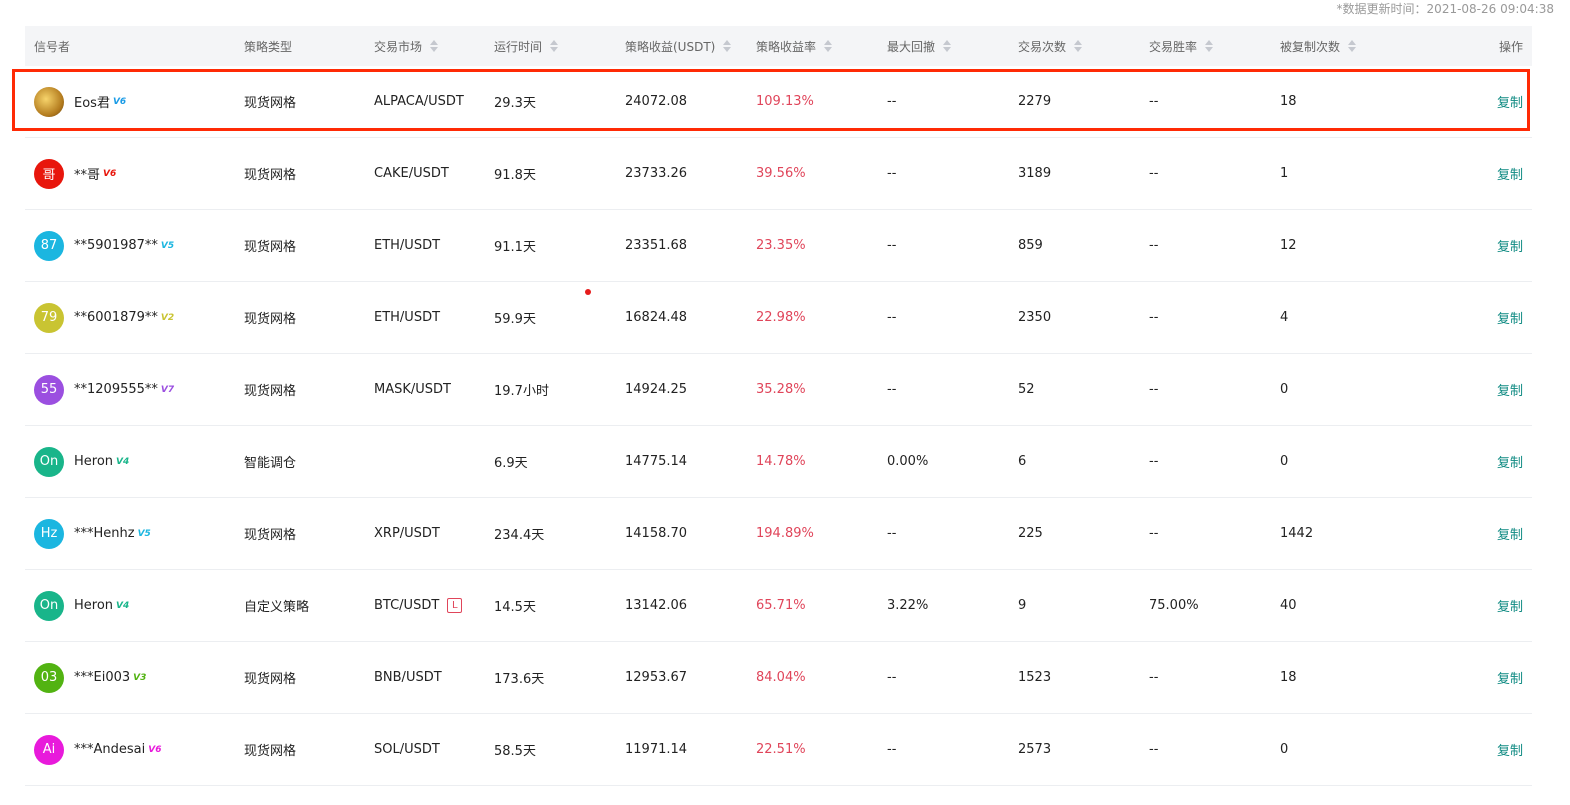 Image resolution: width=1570 pixels, height=805 pixels. What do you see at coordinates (892, 533) in the screenshot?
I see `max-drawdown: --` at bounding box center [892, 533].